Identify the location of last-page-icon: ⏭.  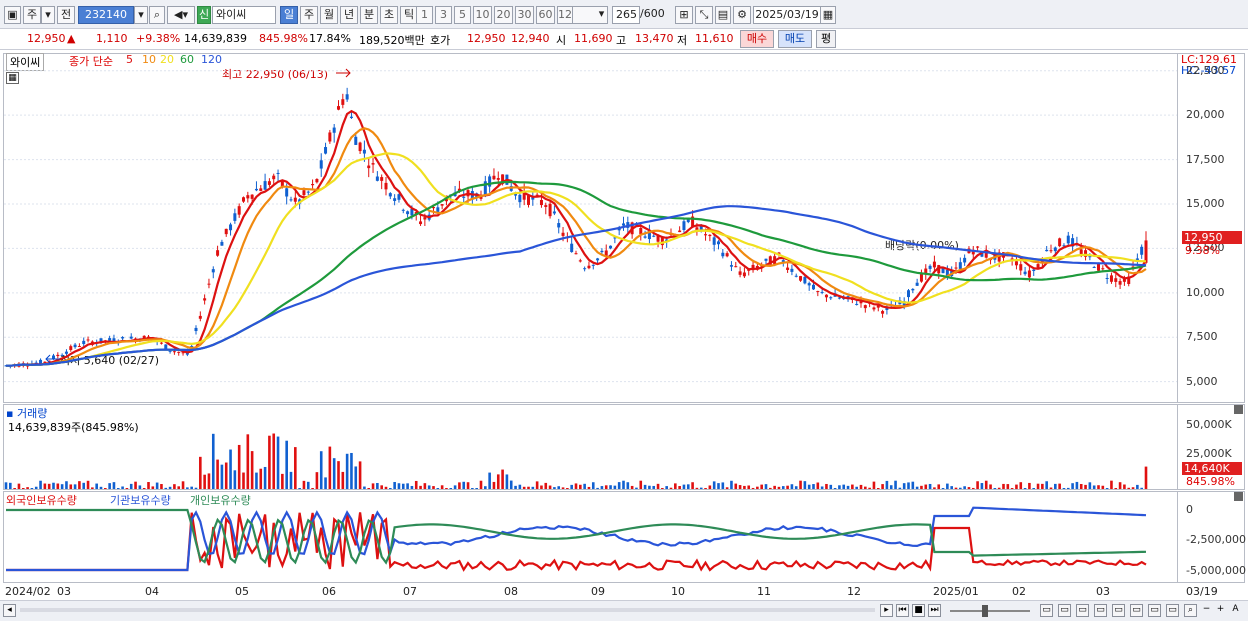
(934, 610).